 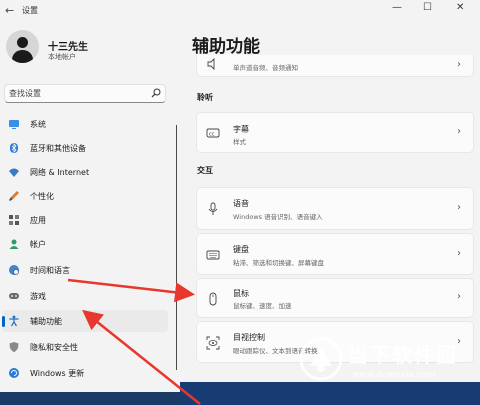 What do you see at coordinates (3, 321) in the screenshot?
I see `active-indicator` at bounding box center [3, 321].